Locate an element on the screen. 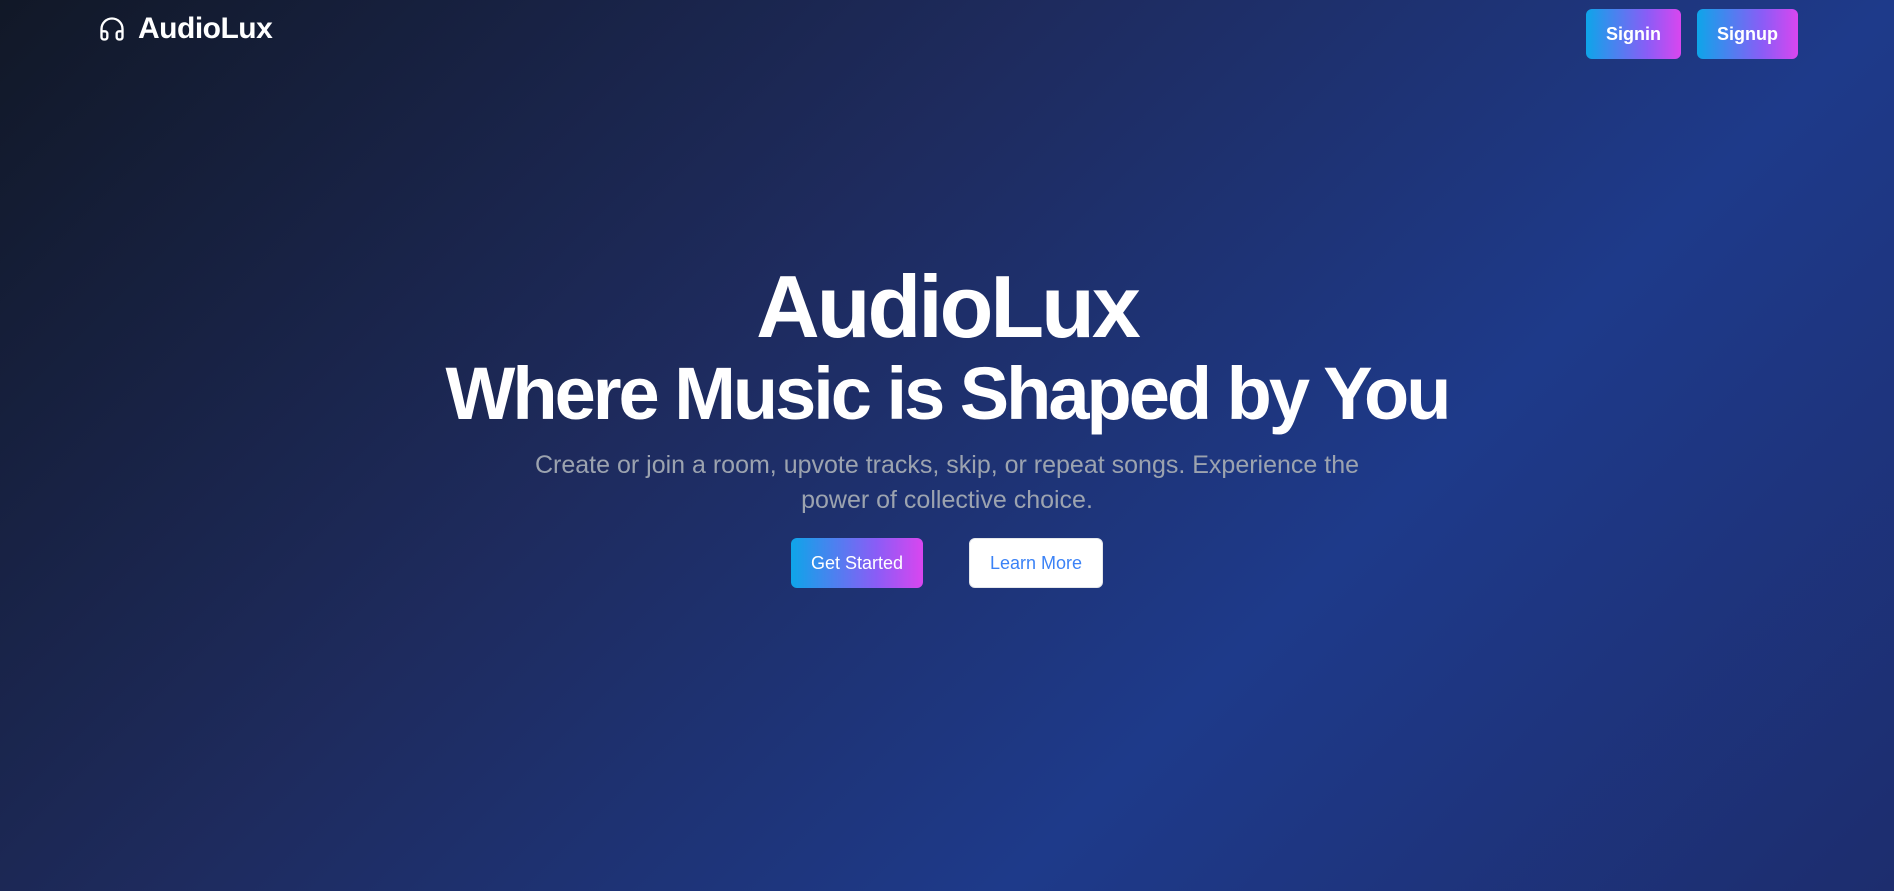  hero-subtitle: Where Music is Shaped by You is located at coordinates (948, 393).